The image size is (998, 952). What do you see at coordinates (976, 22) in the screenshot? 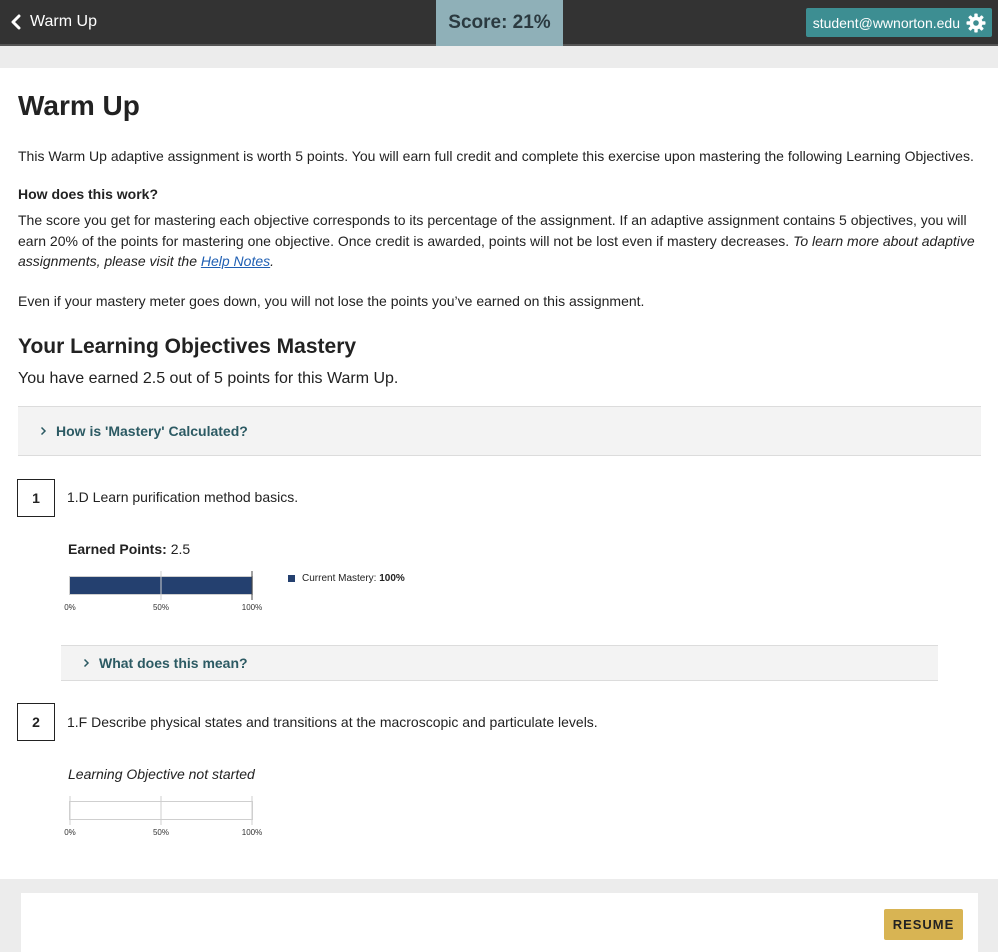
I see `gear-icon` at bounding box center [976, 22].